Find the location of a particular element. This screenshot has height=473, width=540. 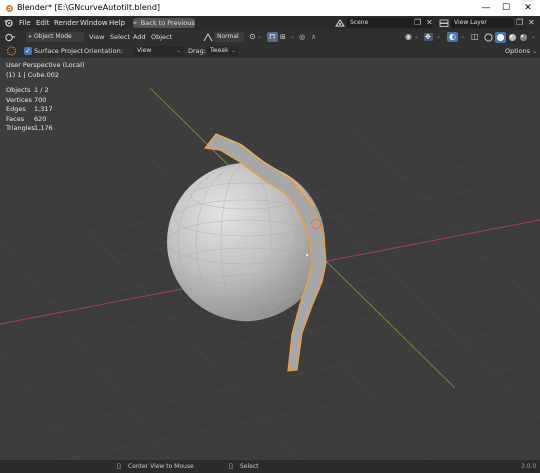

header-menu-object: Object is located at coordinates (161, 37).